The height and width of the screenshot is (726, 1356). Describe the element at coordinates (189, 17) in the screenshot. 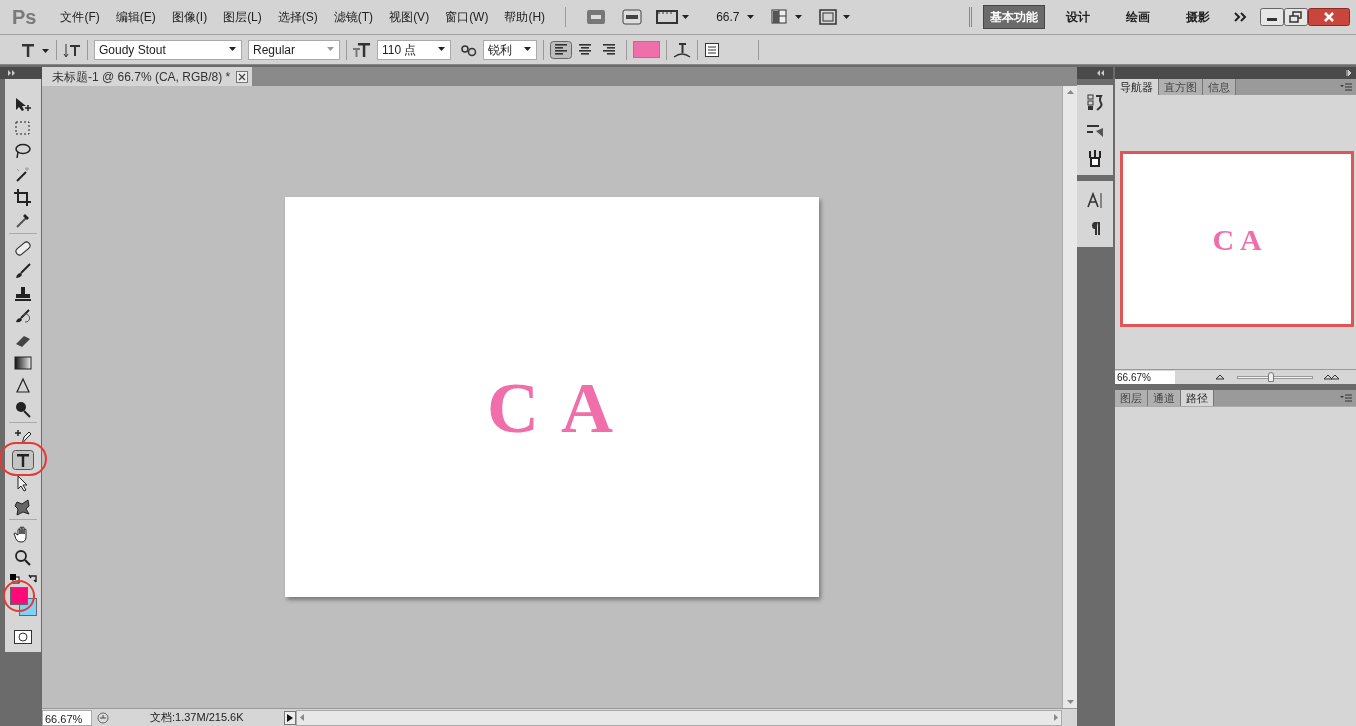

I see `menu-item: 图像(I)` at that location.